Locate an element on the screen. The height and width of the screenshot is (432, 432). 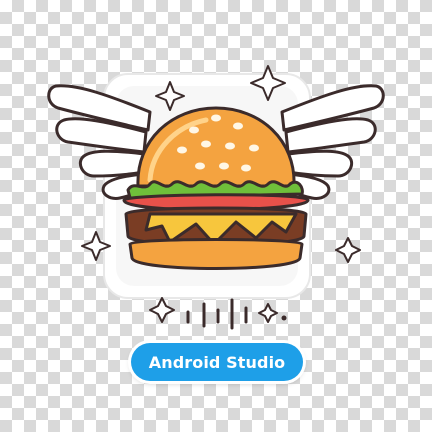
android-studio-badge: Android Studio is located at coordinates (217, 362).